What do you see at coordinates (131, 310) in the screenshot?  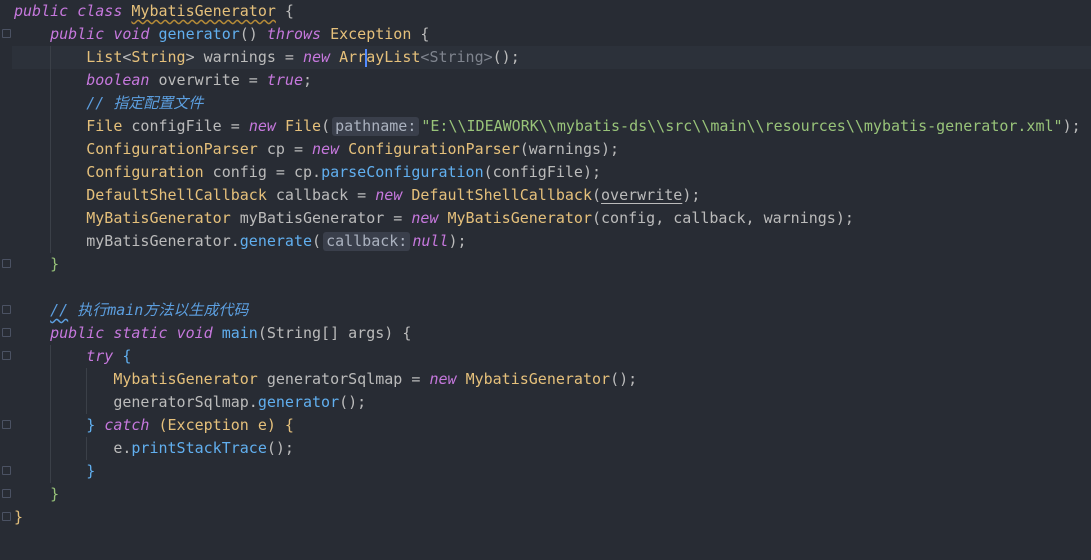 I see `code-line-comment: // 执行main方法以生成代码` at bounding box center [131, 310].